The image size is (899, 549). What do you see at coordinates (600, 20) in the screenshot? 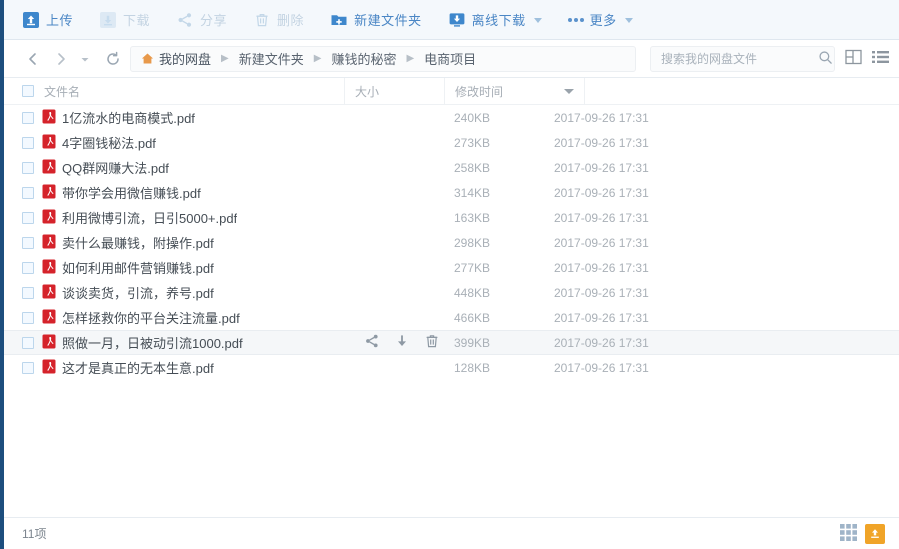
I see `more-button: 更多` at bounding box center [600, 20].